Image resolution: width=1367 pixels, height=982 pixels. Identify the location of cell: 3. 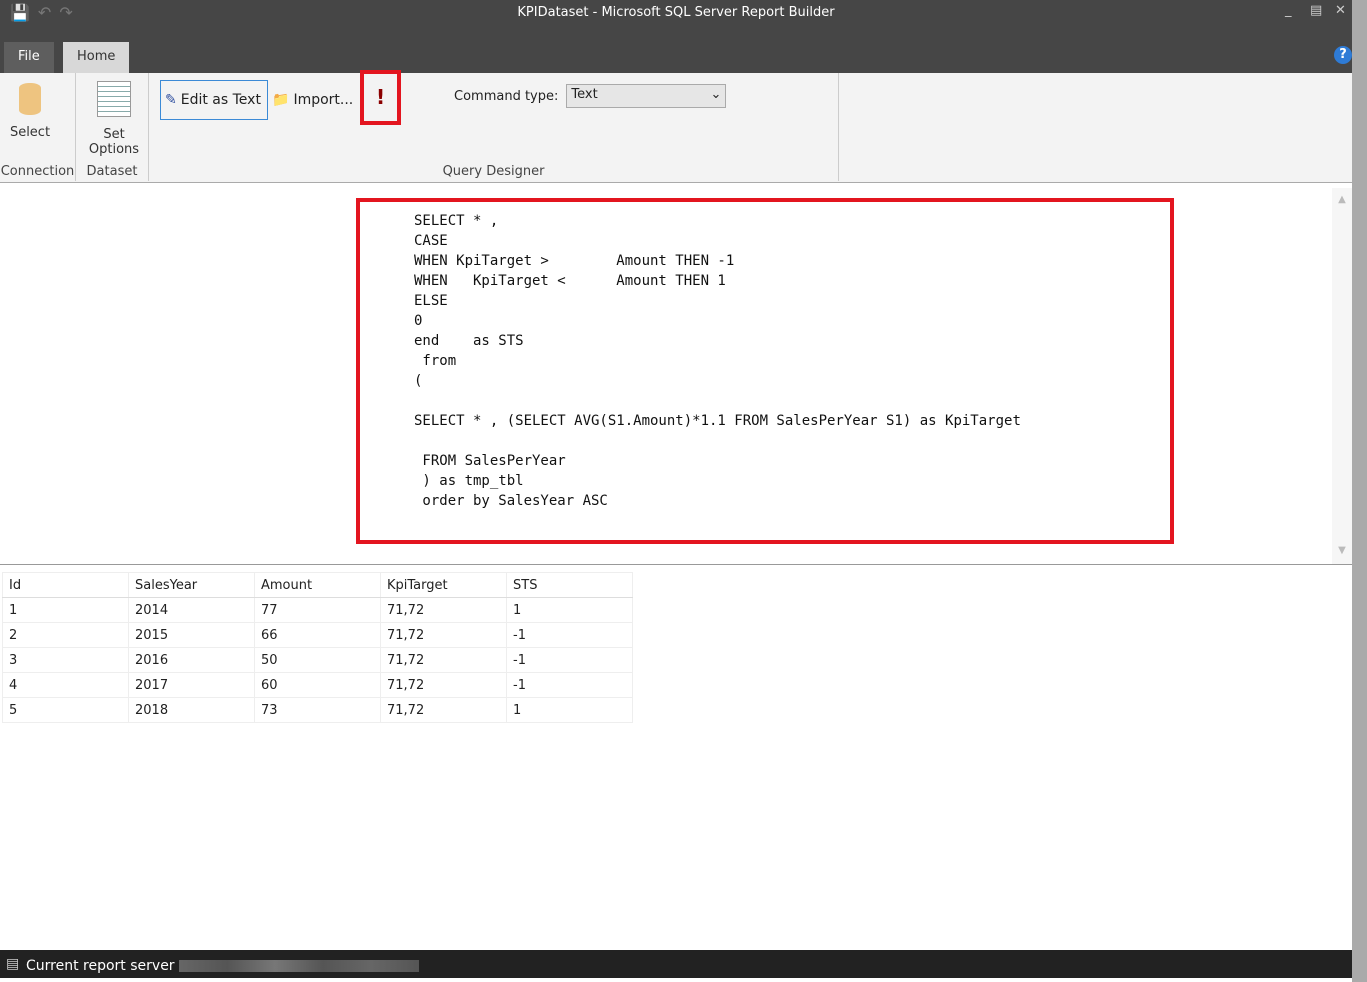
(65, 660).